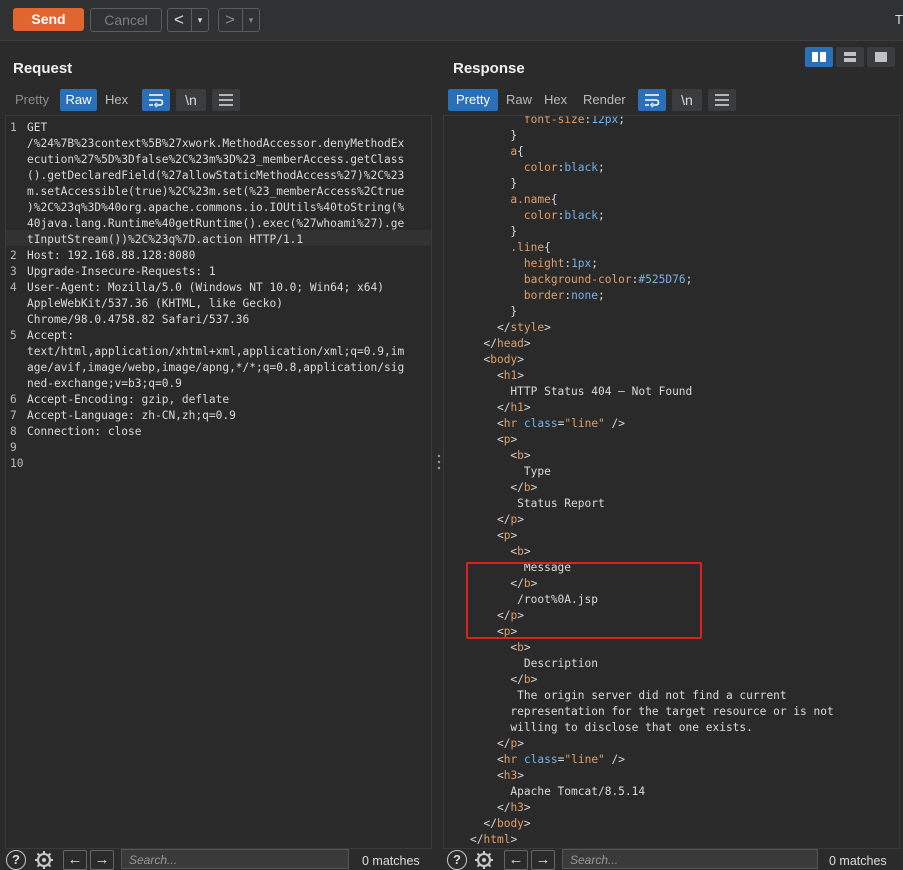 This screenshot has height=870, width=903. I want to click on response-line: <h3>, so click(510, 775).